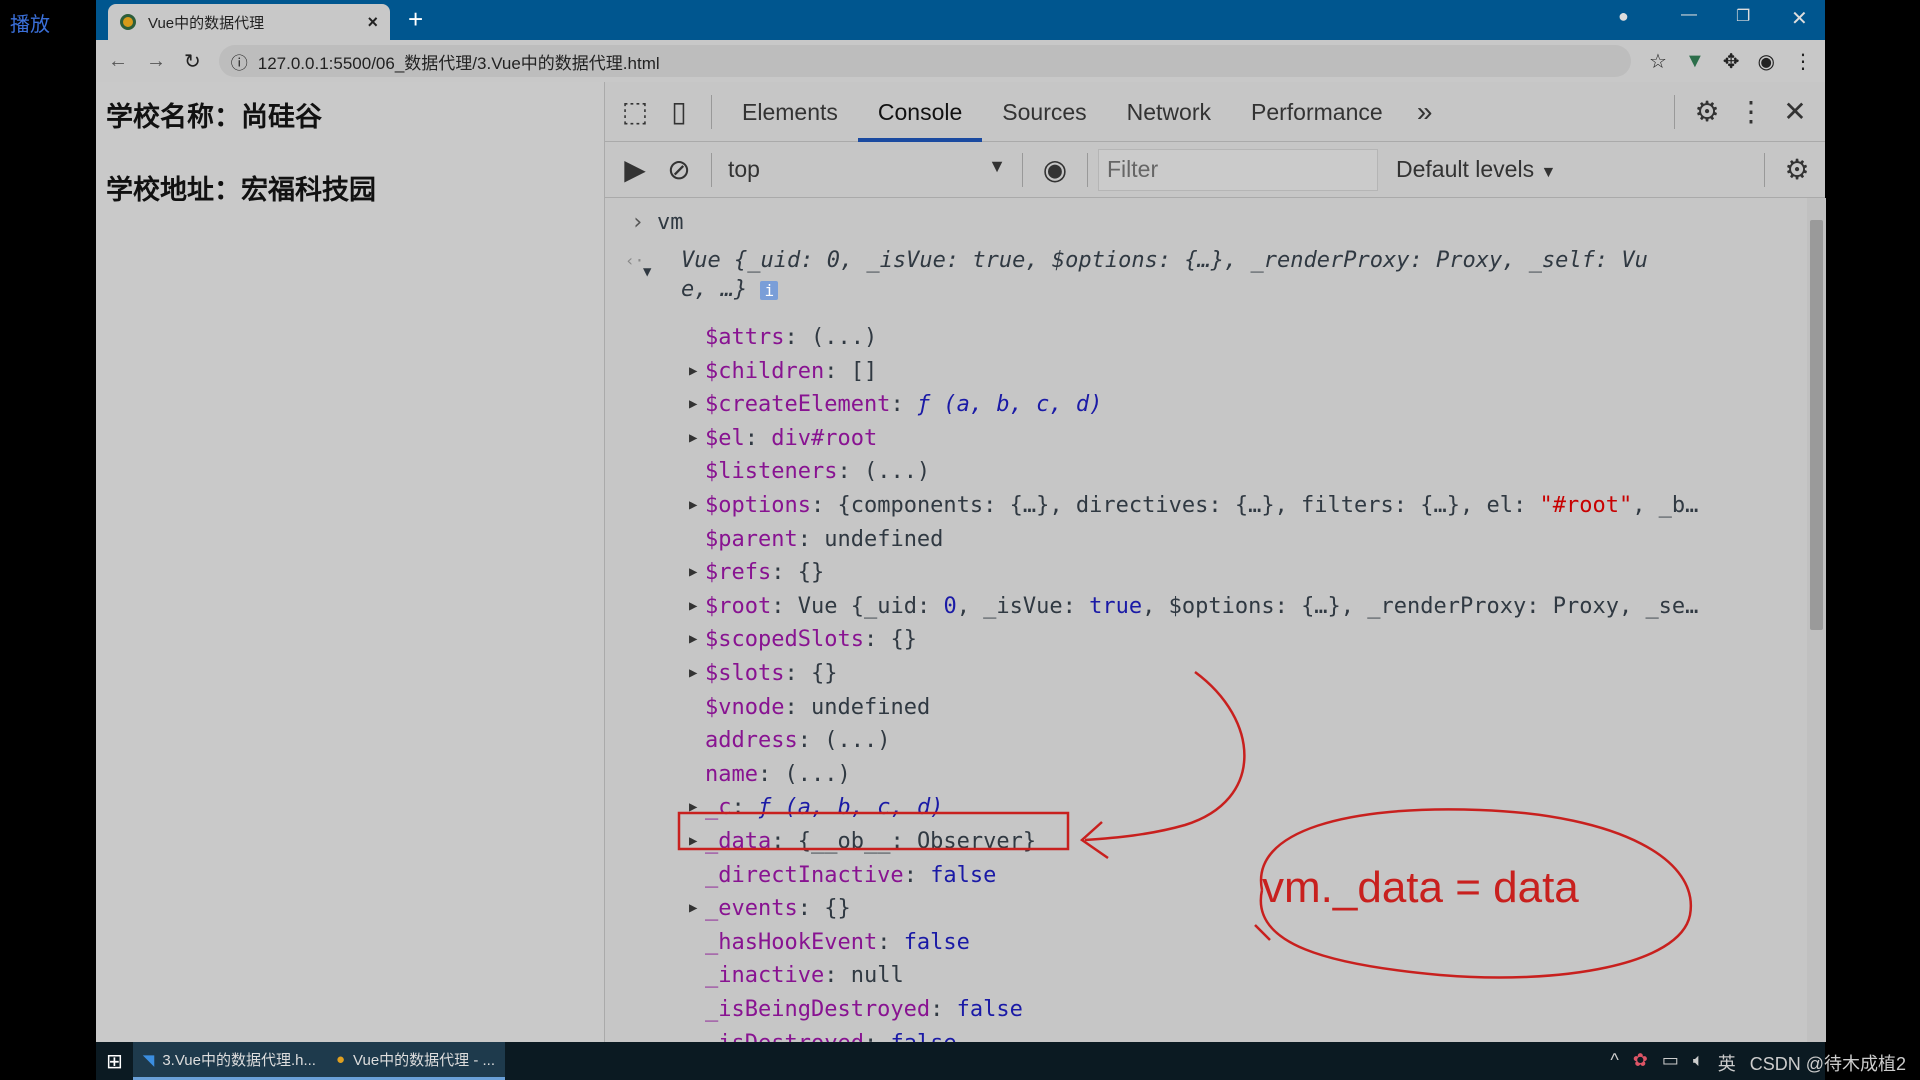  Describe the element at coordinates (1640, 1063) in the screenshot. I see `tray-app-icon: ✿` at that location.